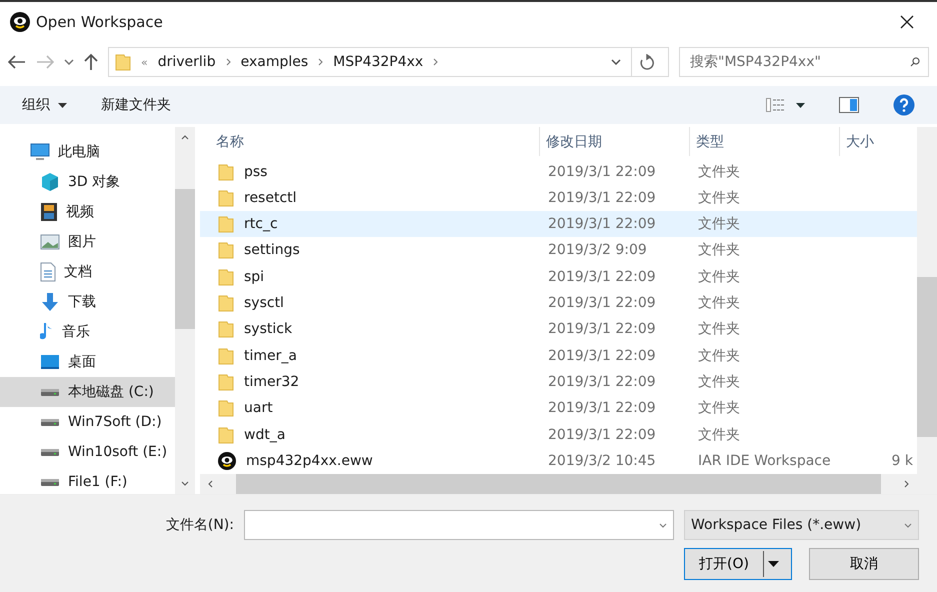  Describe the element at coordinates (87, 272) in the screenshot. I see `sidebar-item: 文档` at that location.